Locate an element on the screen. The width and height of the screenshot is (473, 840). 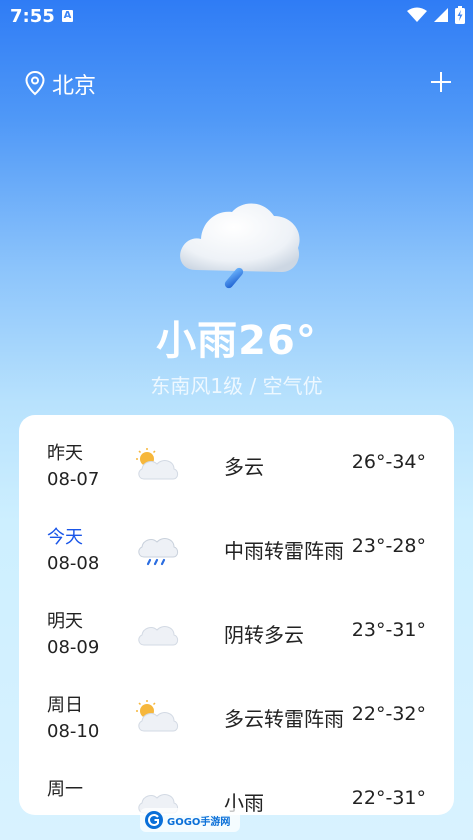
forecast-date: 08-09 is located at coordinates (73, 647).